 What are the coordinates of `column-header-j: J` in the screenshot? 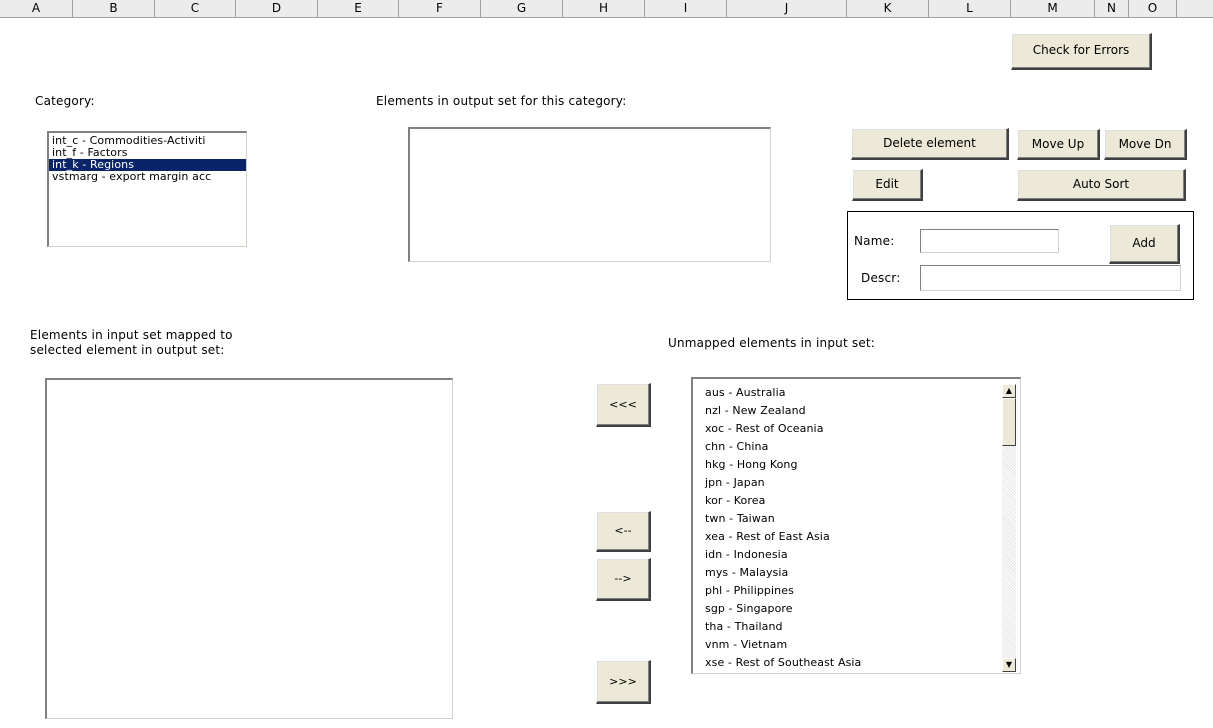 It's located at (787, 8).